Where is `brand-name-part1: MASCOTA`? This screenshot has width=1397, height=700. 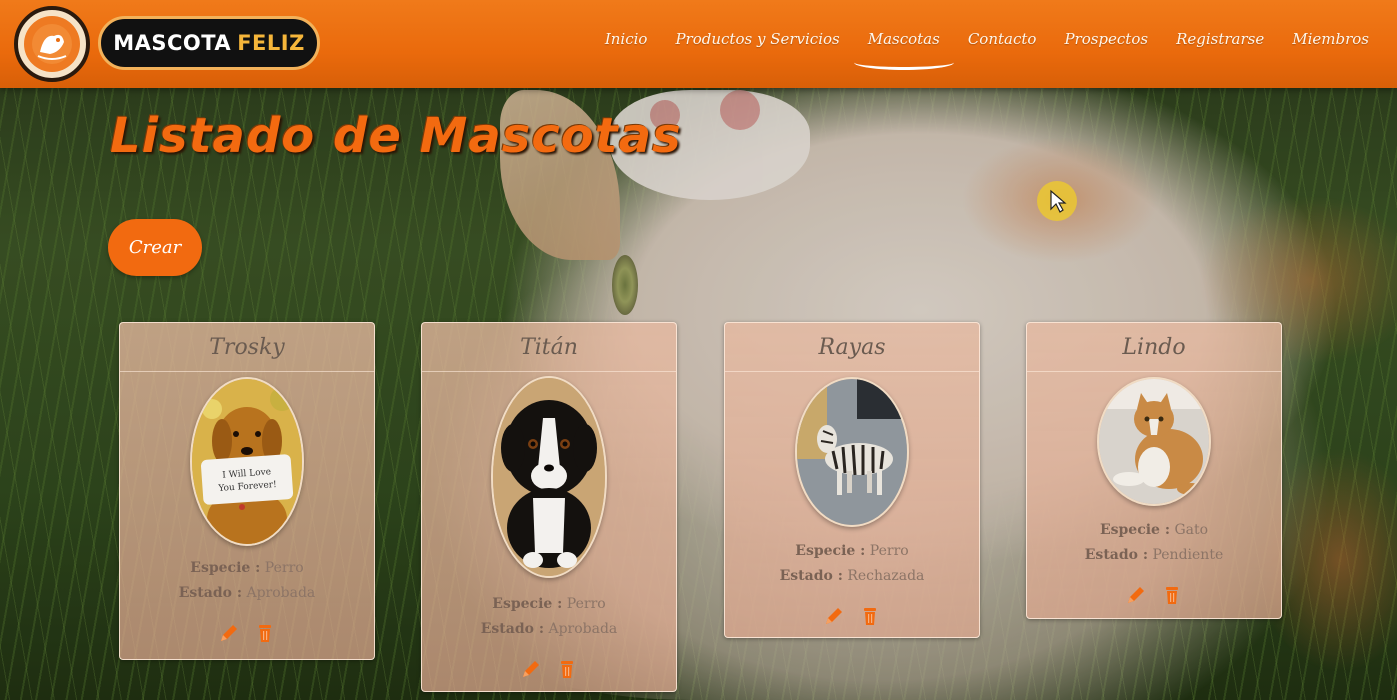 brand-name-part1: MASCOTA is located at coordinates (172, 43).